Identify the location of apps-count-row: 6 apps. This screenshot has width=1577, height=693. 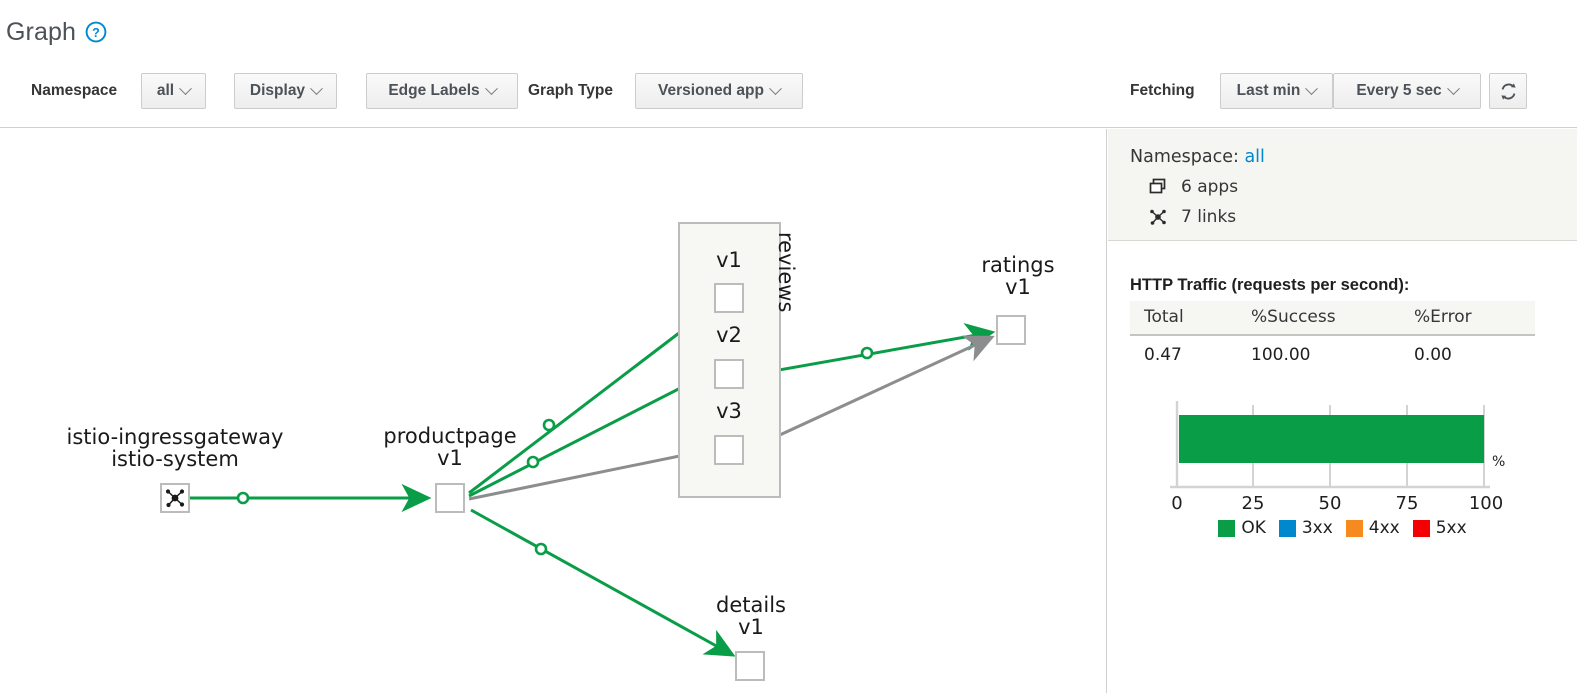
(1193, 187).